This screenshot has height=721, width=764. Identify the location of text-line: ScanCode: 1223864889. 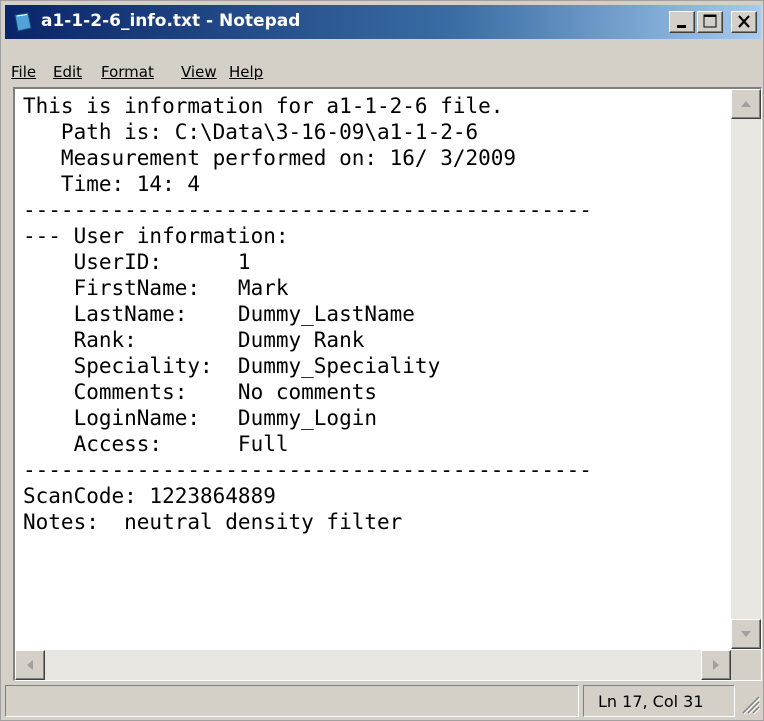
(149, 496).